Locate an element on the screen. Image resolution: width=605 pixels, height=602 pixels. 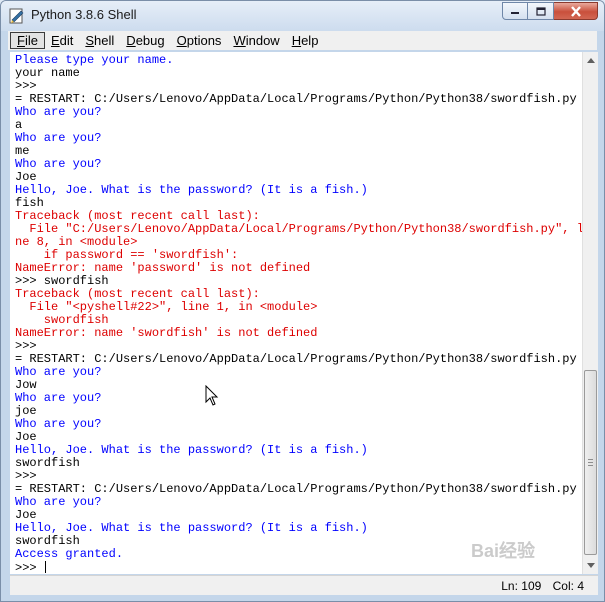
close-icon is located at coordinates (575, 11).